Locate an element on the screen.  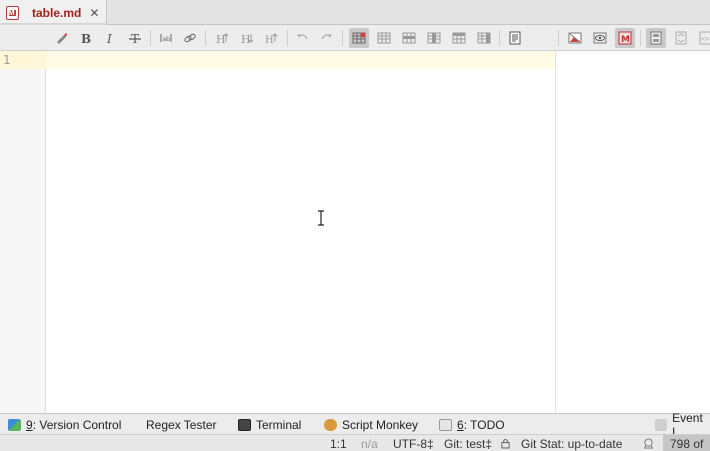
redo-icon is located at coordinates (327, 38).